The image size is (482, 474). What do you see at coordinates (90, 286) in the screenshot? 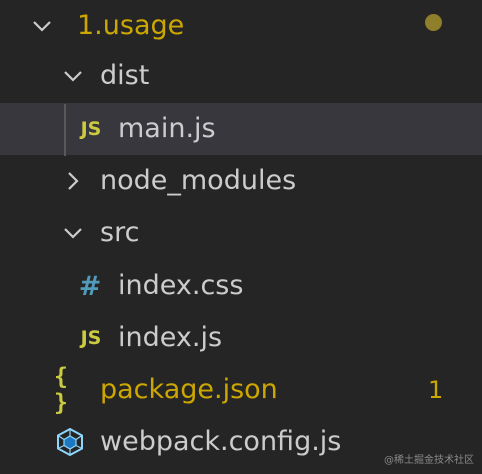
I see `css-icon: #` at bounding box center [90, 286].